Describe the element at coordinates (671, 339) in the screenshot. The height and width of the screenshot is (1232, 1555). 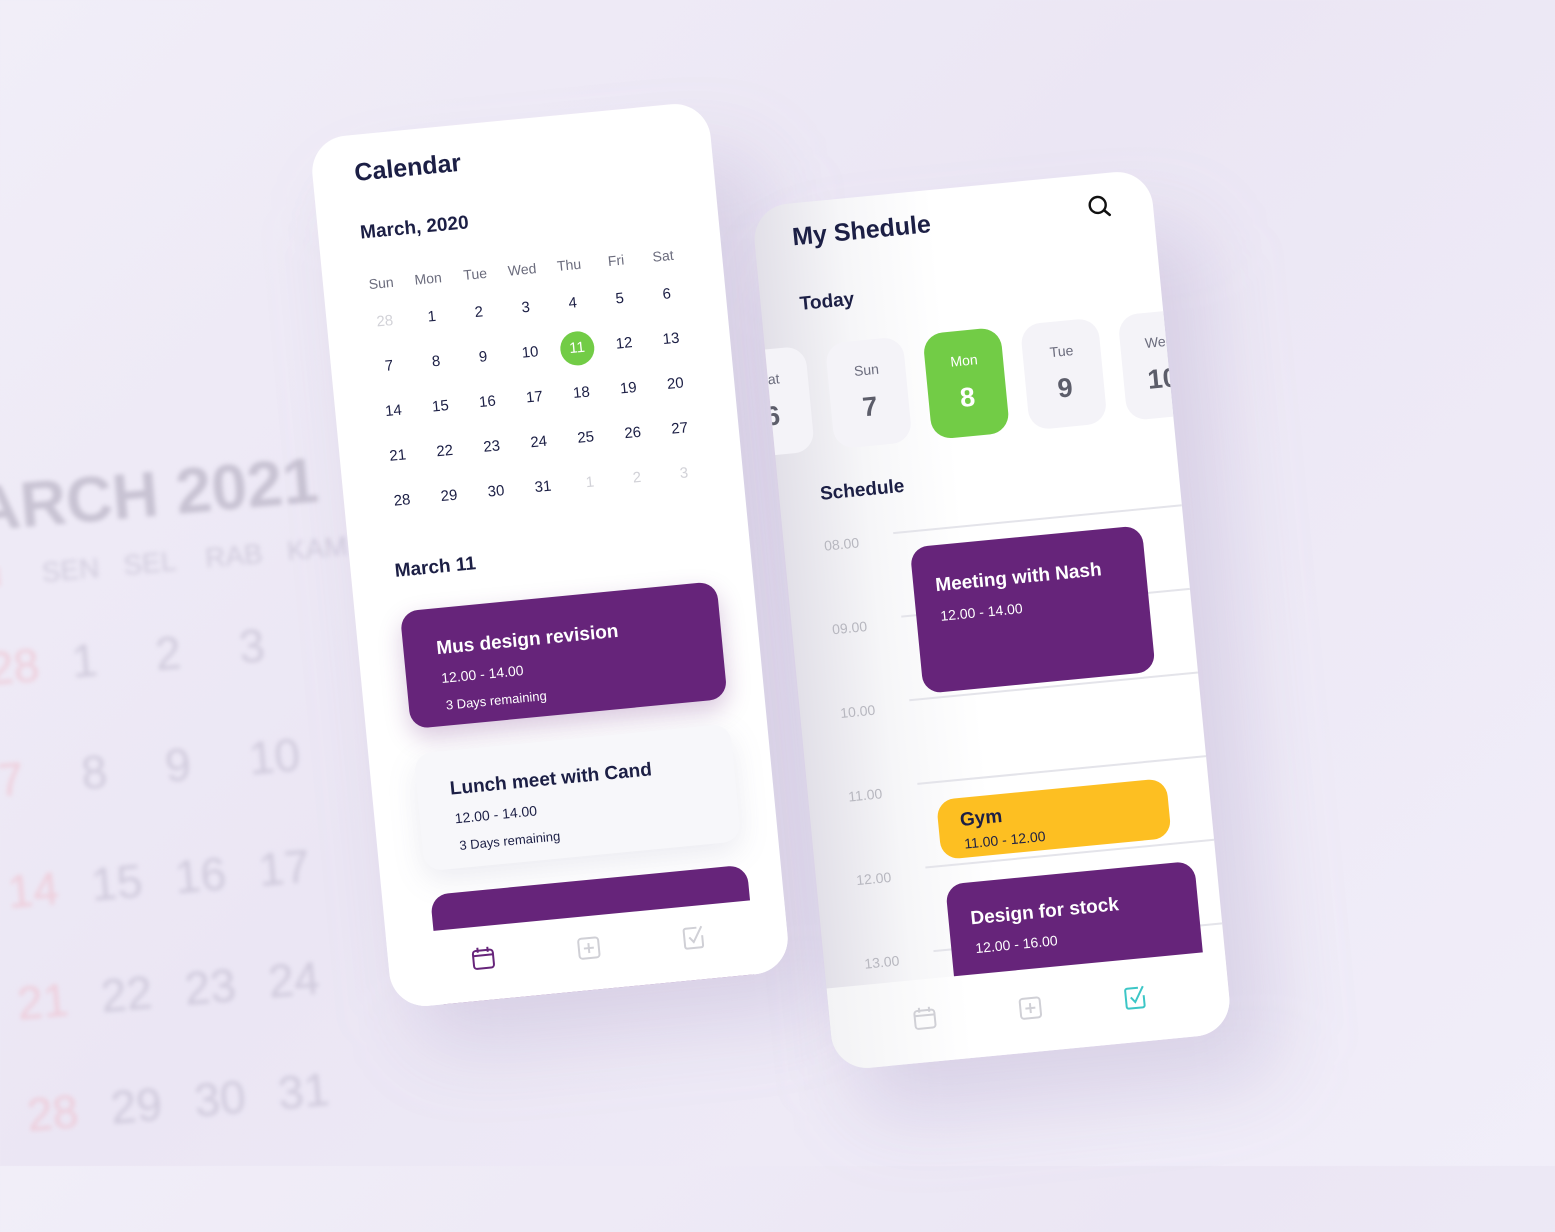
I see `calendar-day: 13` at that location.